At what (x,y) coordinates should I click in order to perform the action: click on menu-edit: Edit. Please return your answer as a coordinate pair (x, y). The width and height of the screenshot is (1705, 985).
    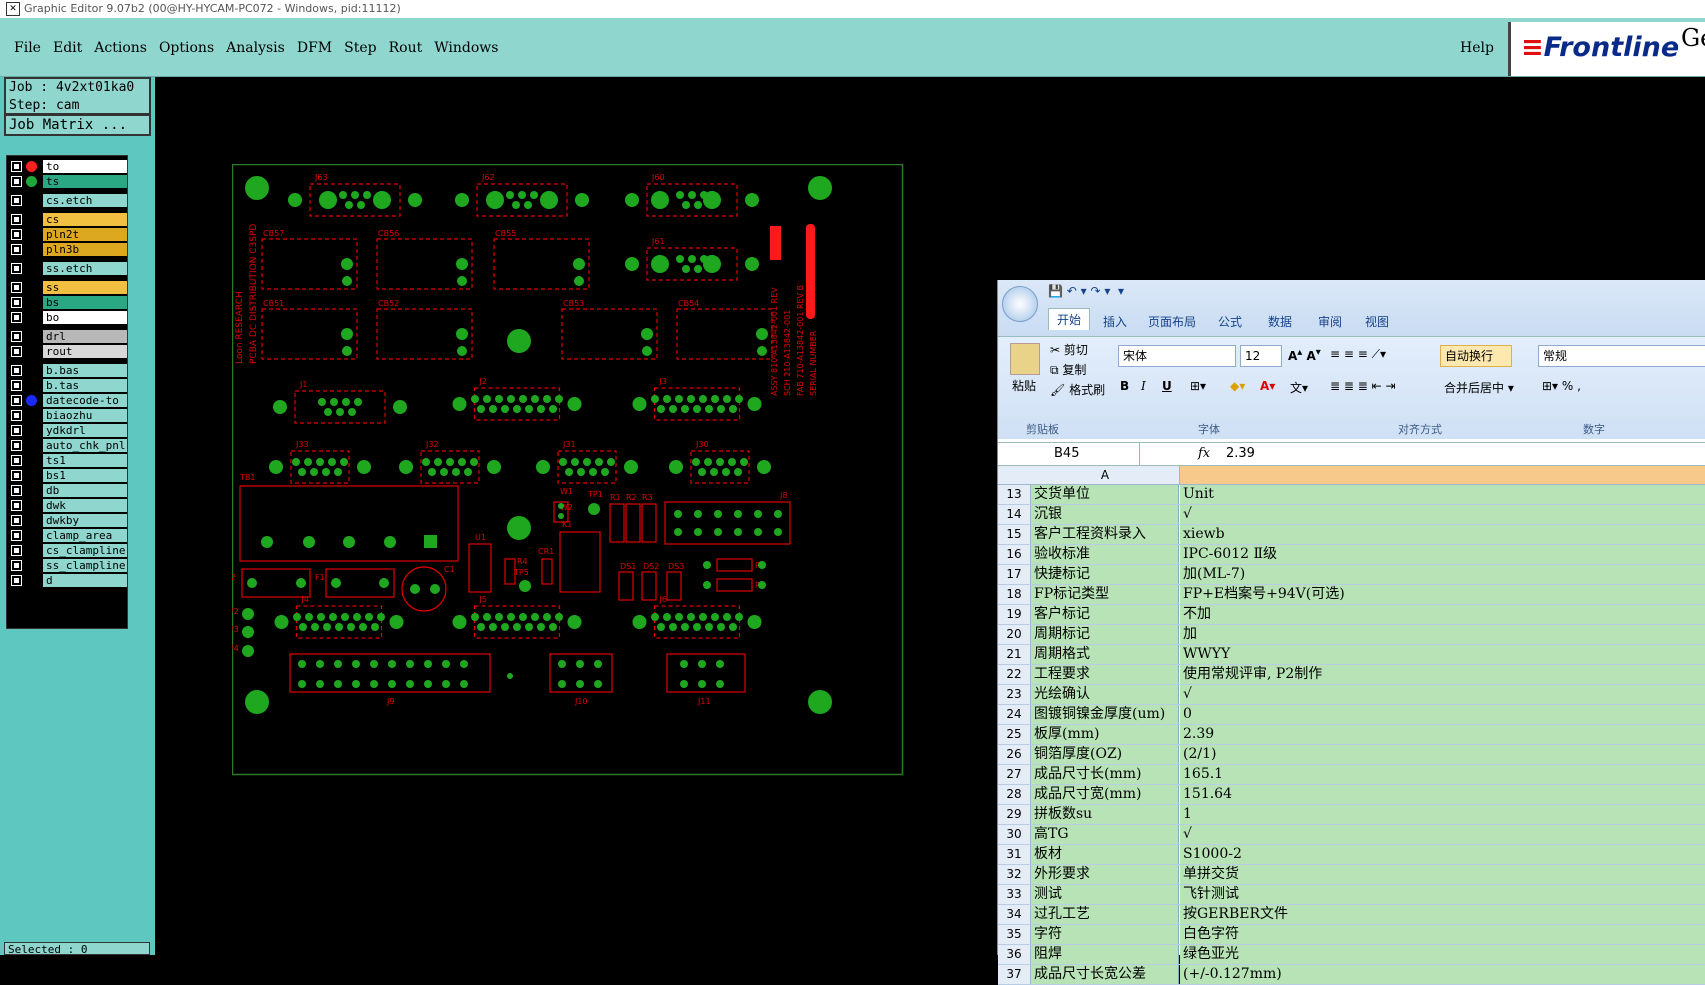
    Looking at the image, I should click on (67, 48).